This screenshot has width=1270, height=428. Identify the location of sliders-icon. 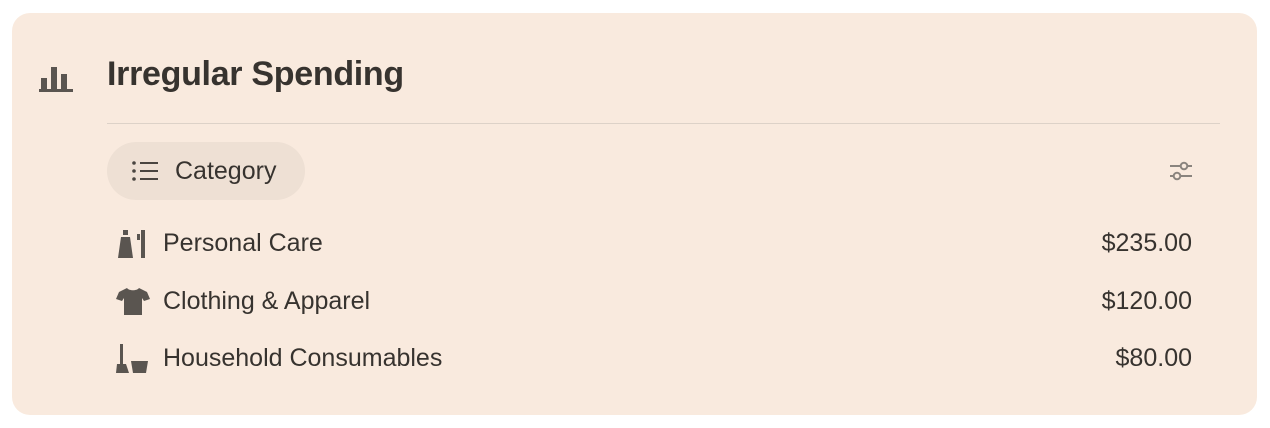
(1181, 171).